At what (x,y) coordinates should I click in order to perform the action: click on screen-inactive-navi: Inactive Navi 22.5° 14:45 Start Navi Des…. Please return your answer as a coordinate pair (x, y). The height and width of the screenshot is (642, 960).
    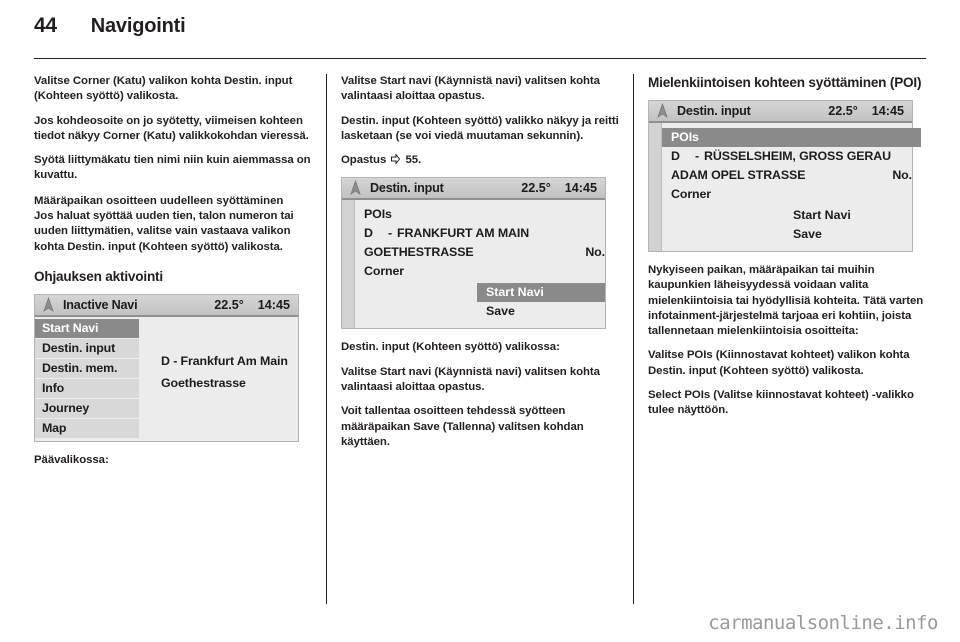
    Looking at the image, I should click on (166, 367).